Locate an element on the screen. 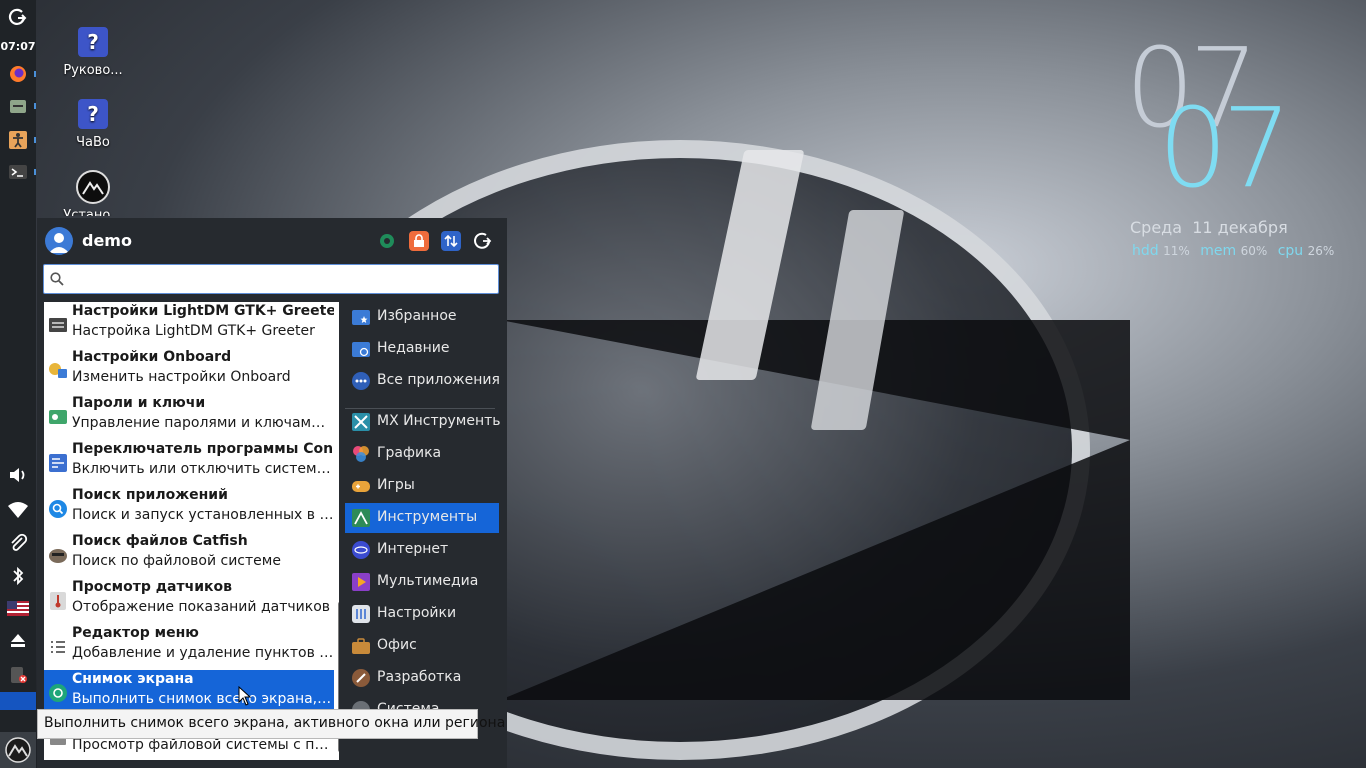 This screenshot has height=768, width=1366. volume-icon is located at coordinates (17, 475).